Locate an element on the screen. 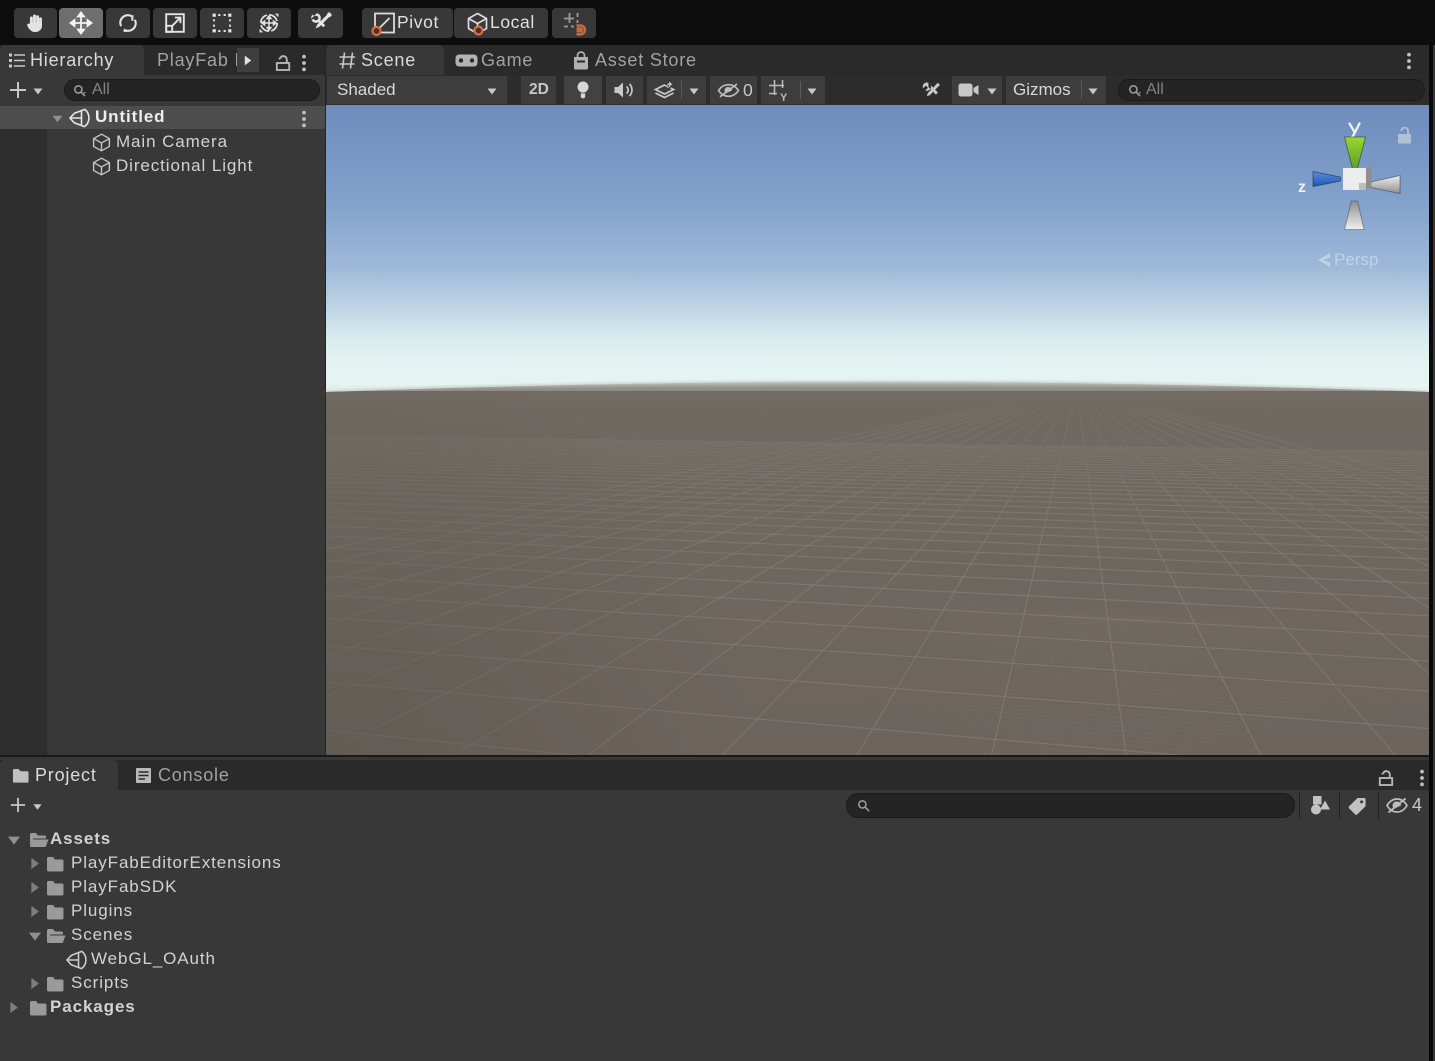  svg-text: Y is located at coordinates (784, 98).